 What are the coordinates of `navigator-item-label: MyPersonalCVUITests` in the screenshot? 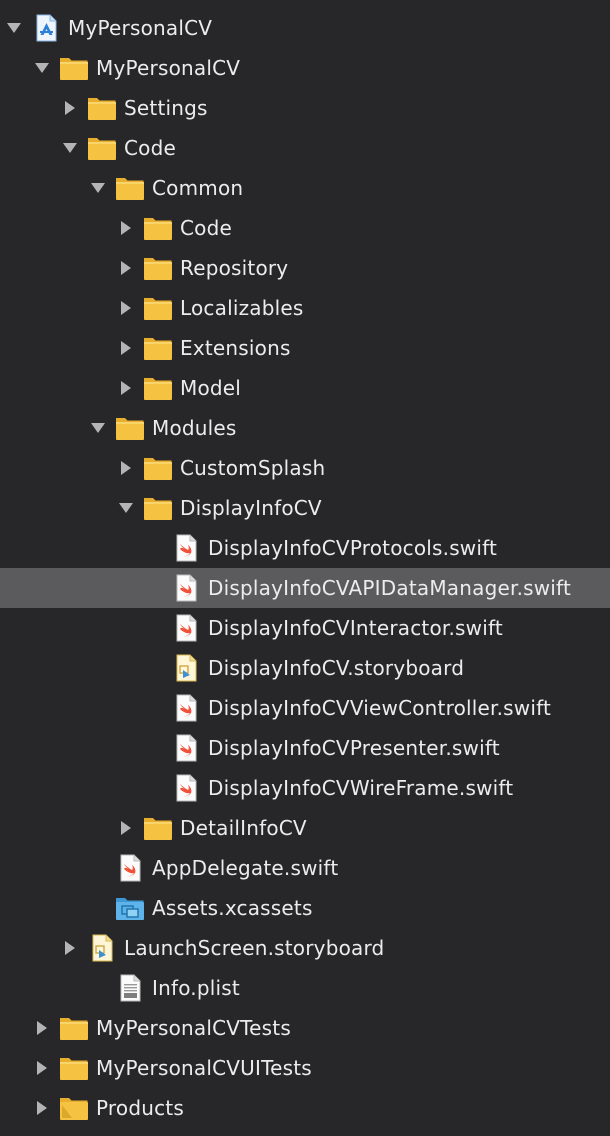 It's located at (204, 1068).